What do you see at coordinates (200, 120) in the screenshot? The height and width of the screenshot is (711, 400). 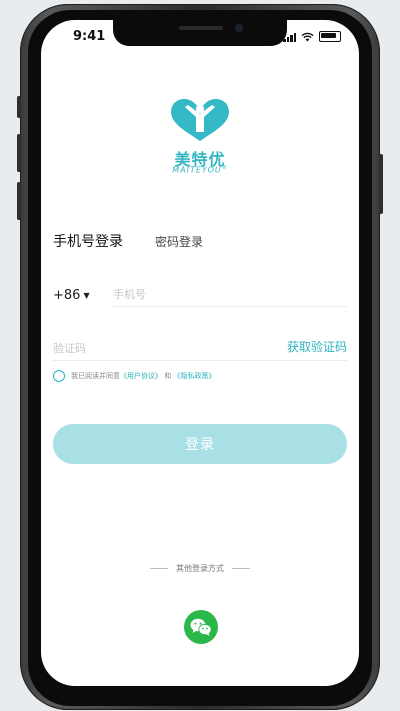 I see `brand-logo-icon` at bounding box center [200, 120].